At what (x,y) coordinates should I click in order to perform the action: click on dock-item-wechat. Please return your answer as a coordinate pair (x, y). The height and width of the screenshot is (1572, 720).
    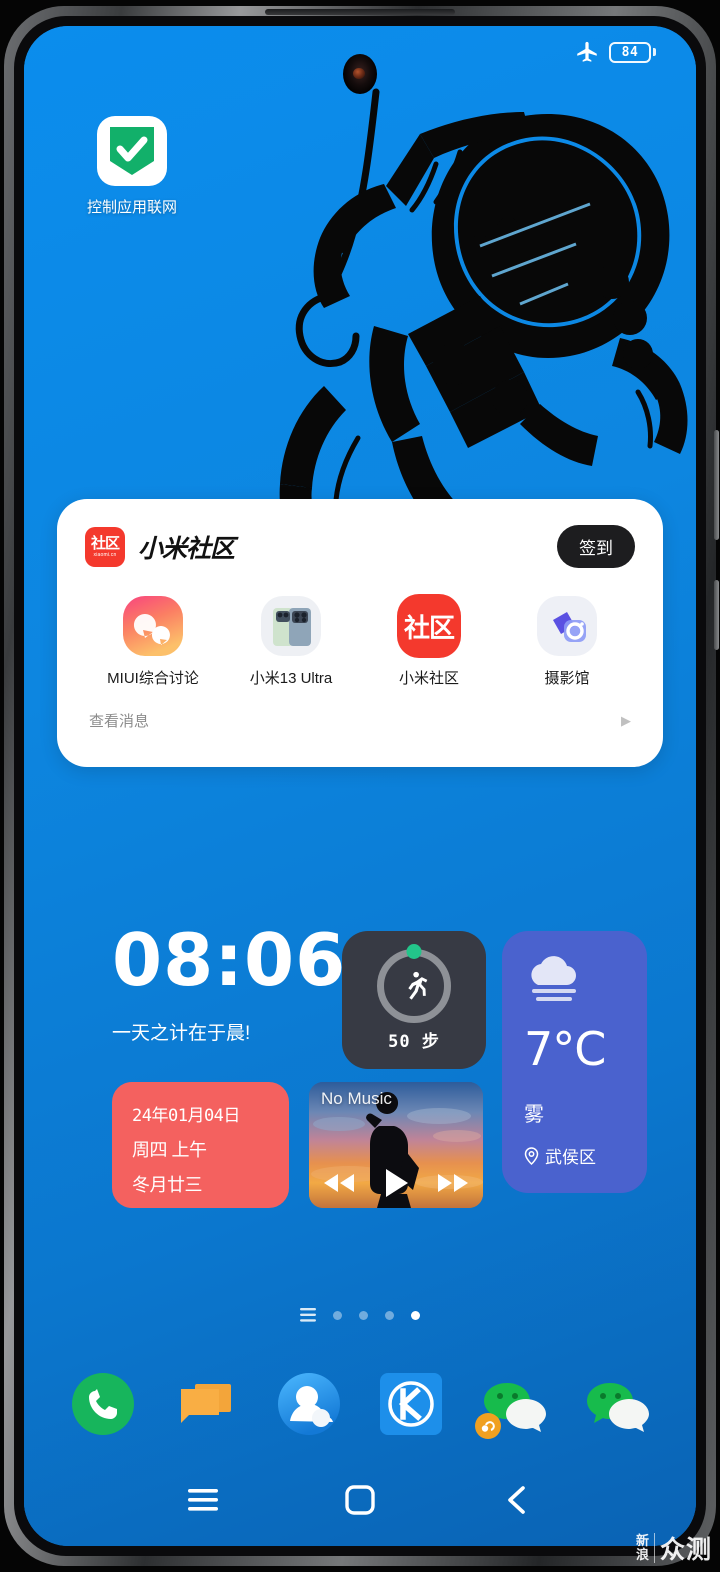
    Looking at the image, I should click on (617, 1404).